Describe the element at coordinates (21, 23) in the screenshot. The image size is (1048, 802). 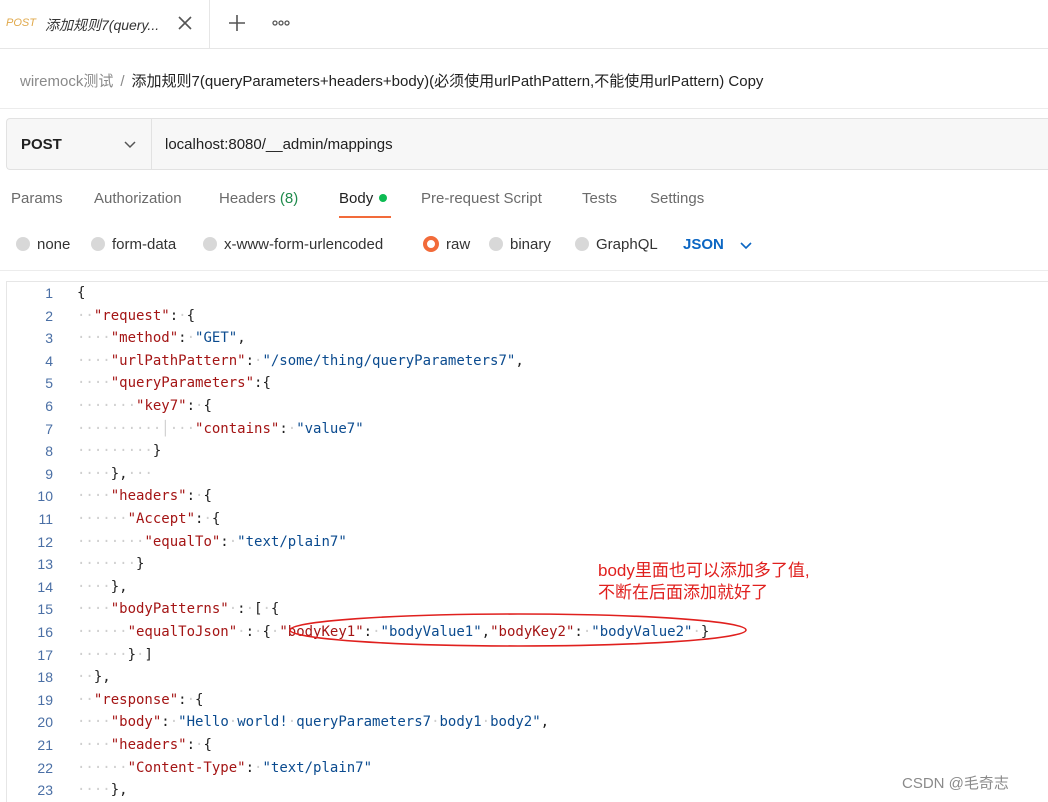
I see `tab-method-label: POST` at that location.